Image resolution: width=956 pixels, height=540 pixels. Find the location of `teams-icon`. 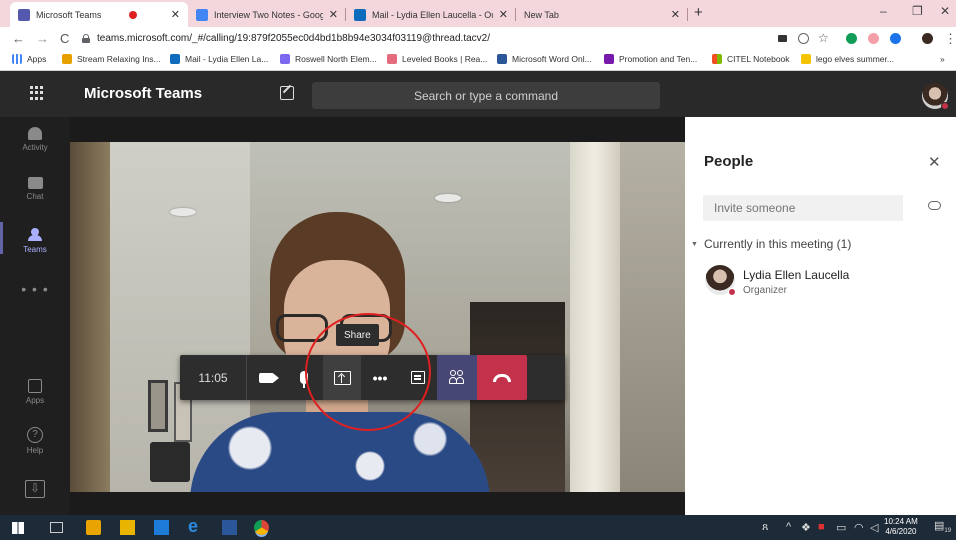

teams-icon is located at coordinates (35, 234).